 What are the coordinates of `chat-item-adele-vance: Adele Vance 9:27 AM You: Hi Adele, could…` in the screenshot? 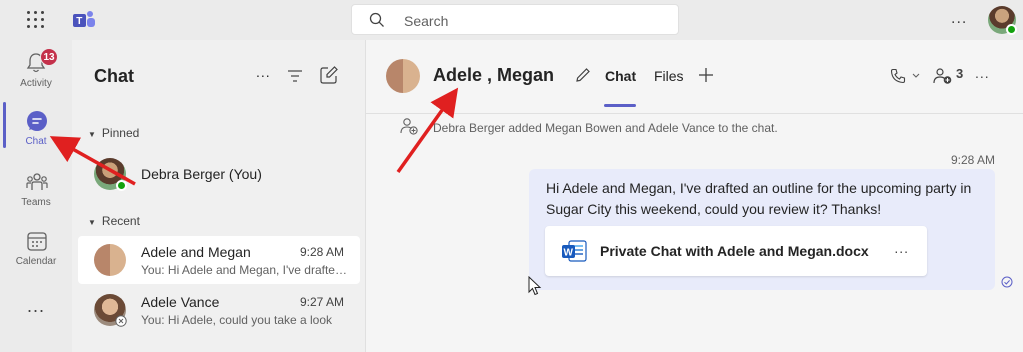 It's located at (219, 310).